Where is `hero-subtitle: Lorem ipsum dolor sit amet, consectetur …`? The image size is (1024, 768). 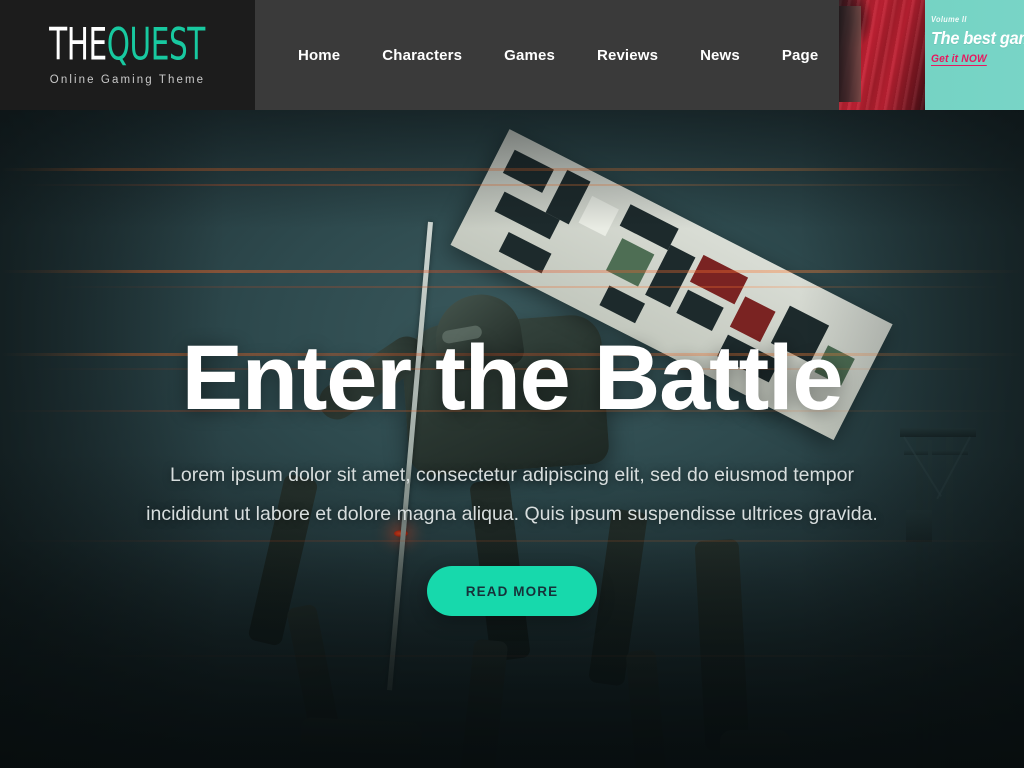 hero-subtitle: Lorem ipsum dolor sit amet, consectetur … is located at coordinates (512, 494).